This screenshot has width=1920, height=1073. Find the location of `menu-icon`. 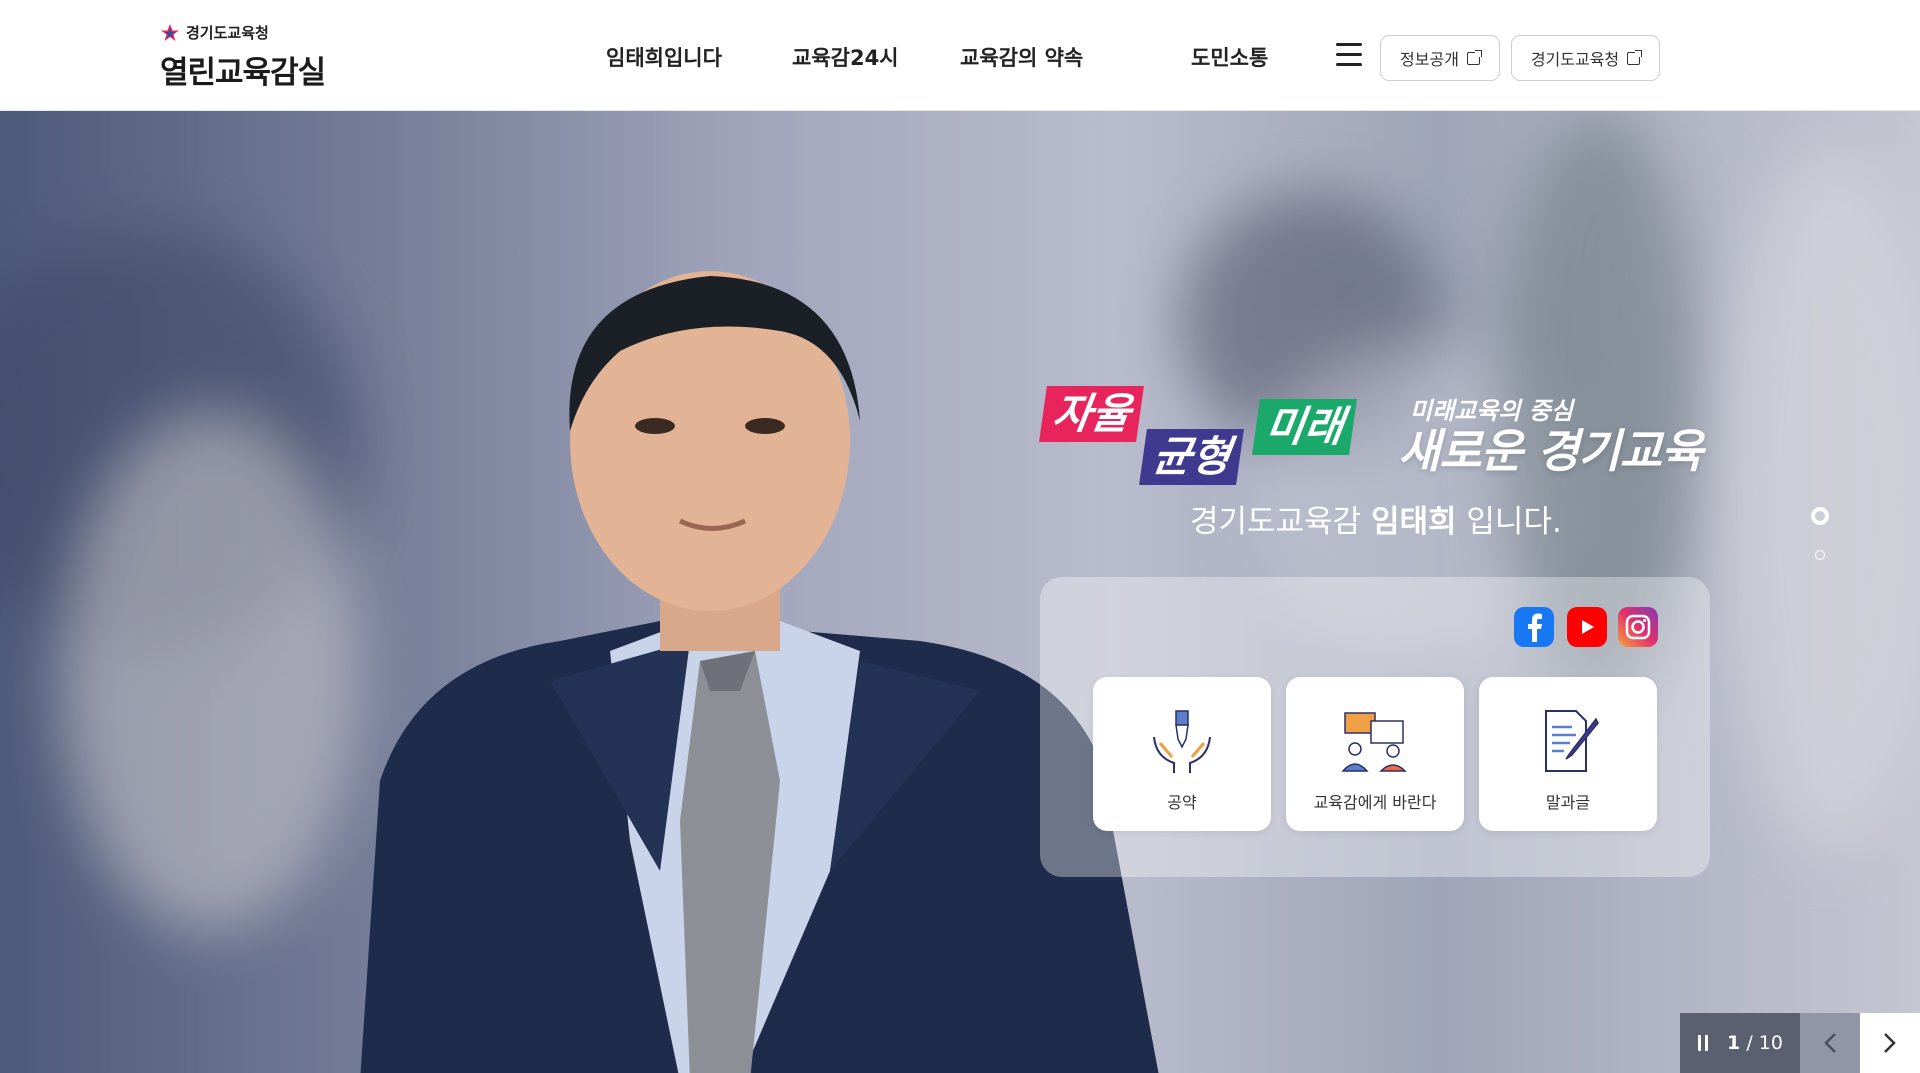

menu-icon is located at coordinates (1349, 55).